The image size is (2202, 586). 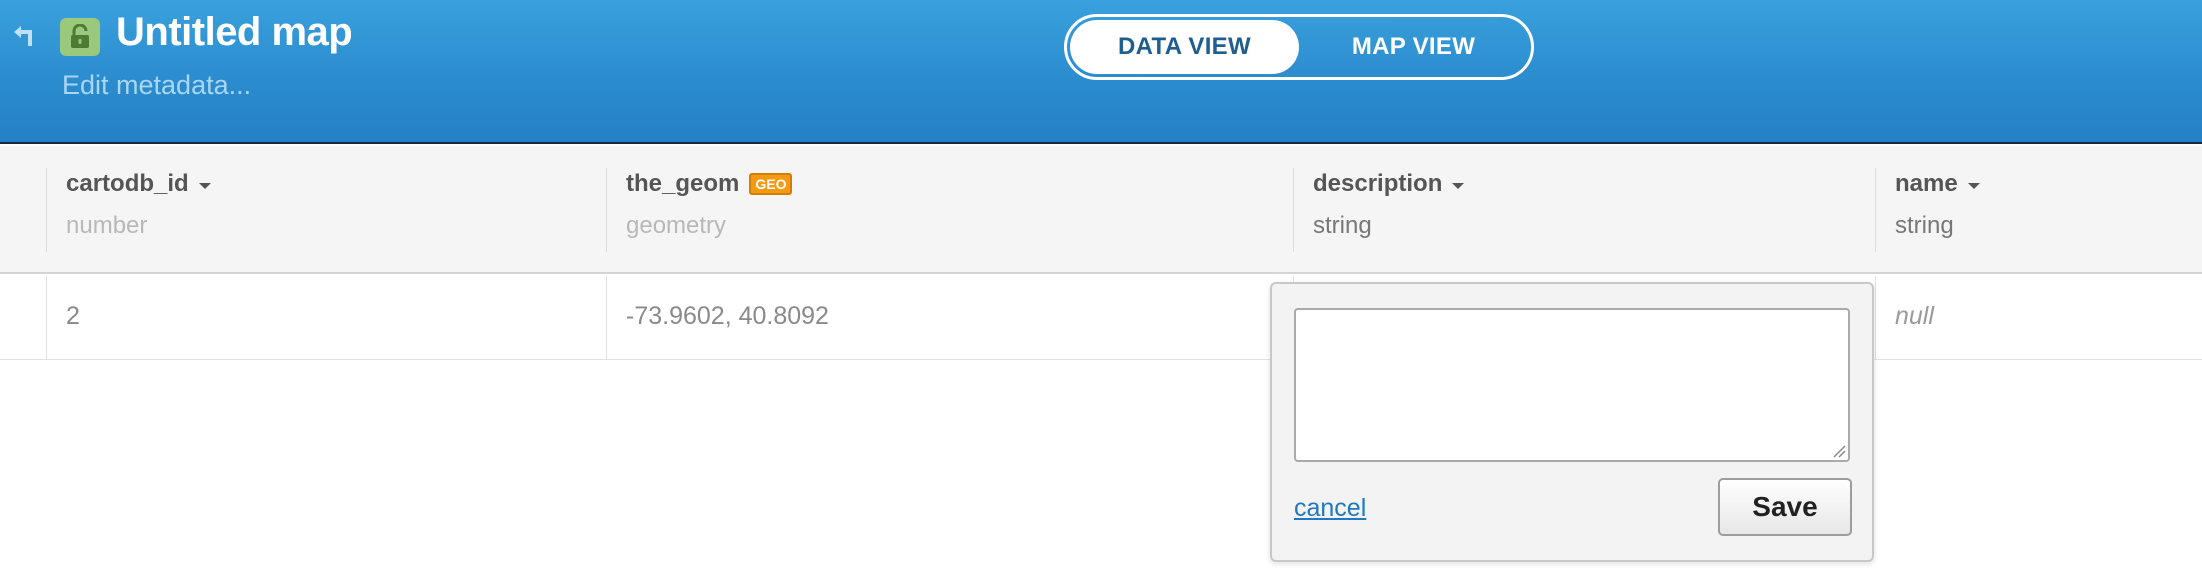 What do you see at coordinates (1926, 183) in the screenshot?
I see `column-name: name` at bounding box center [1926, 183].